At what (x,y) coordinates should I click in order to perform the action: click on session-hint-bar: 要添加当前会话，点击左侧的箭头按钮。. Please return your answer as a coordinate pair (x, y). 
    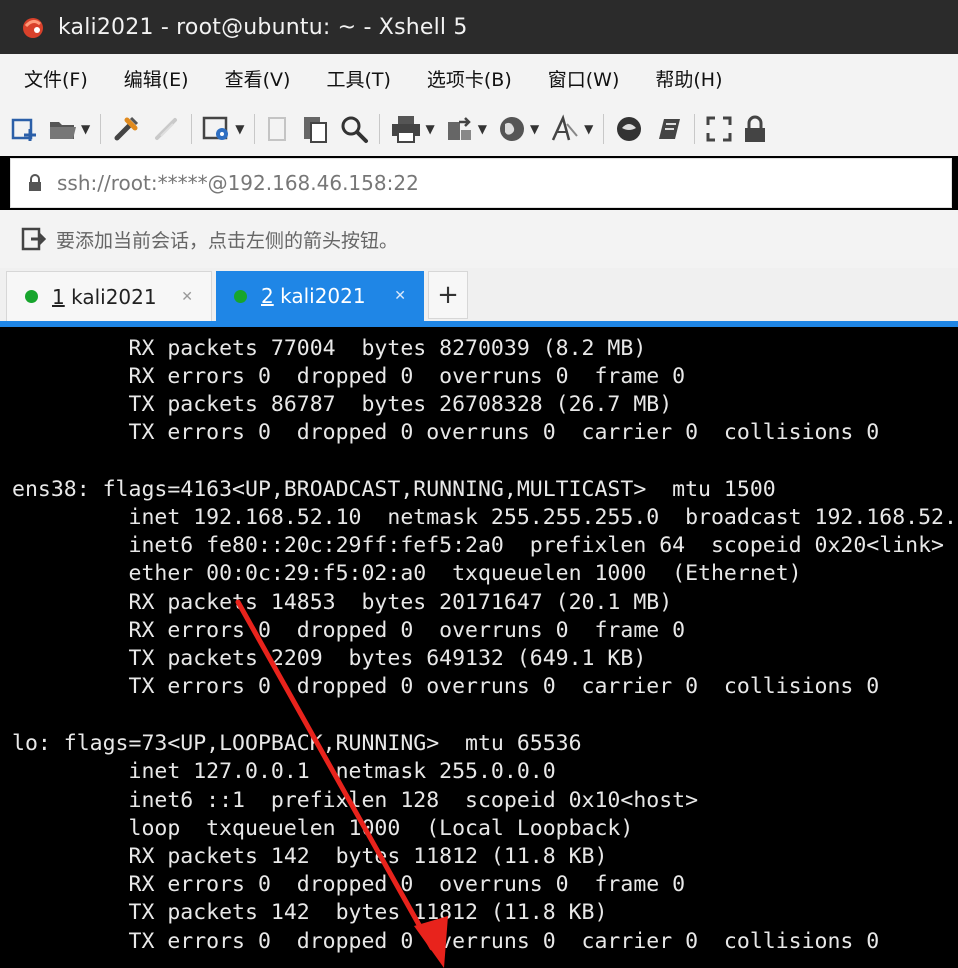
    Looking at the image, I should click on (479, 239).